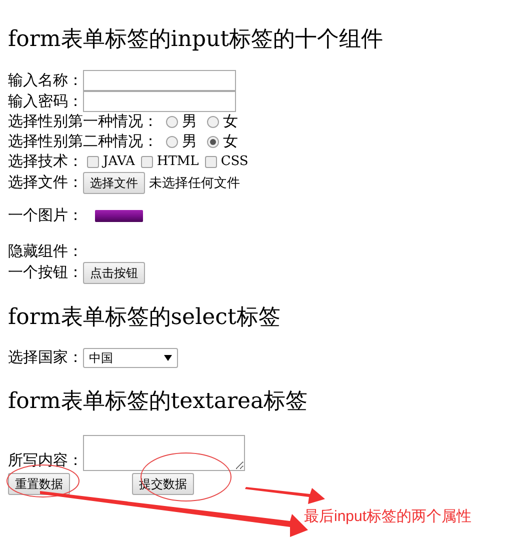 This screenshot has width=532, height=560. I want to click on field-label: 选择文件：, so click(45, 183).